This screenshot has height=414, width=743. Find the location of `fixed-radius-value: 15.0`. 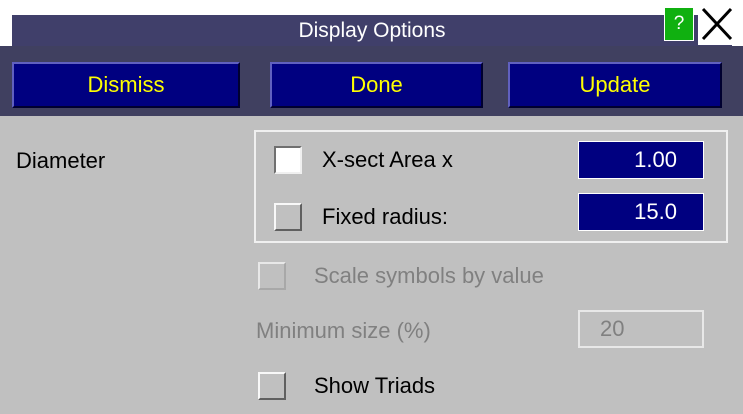

fixed-radius-value: 15.0 is located at coordinates (641, 212).